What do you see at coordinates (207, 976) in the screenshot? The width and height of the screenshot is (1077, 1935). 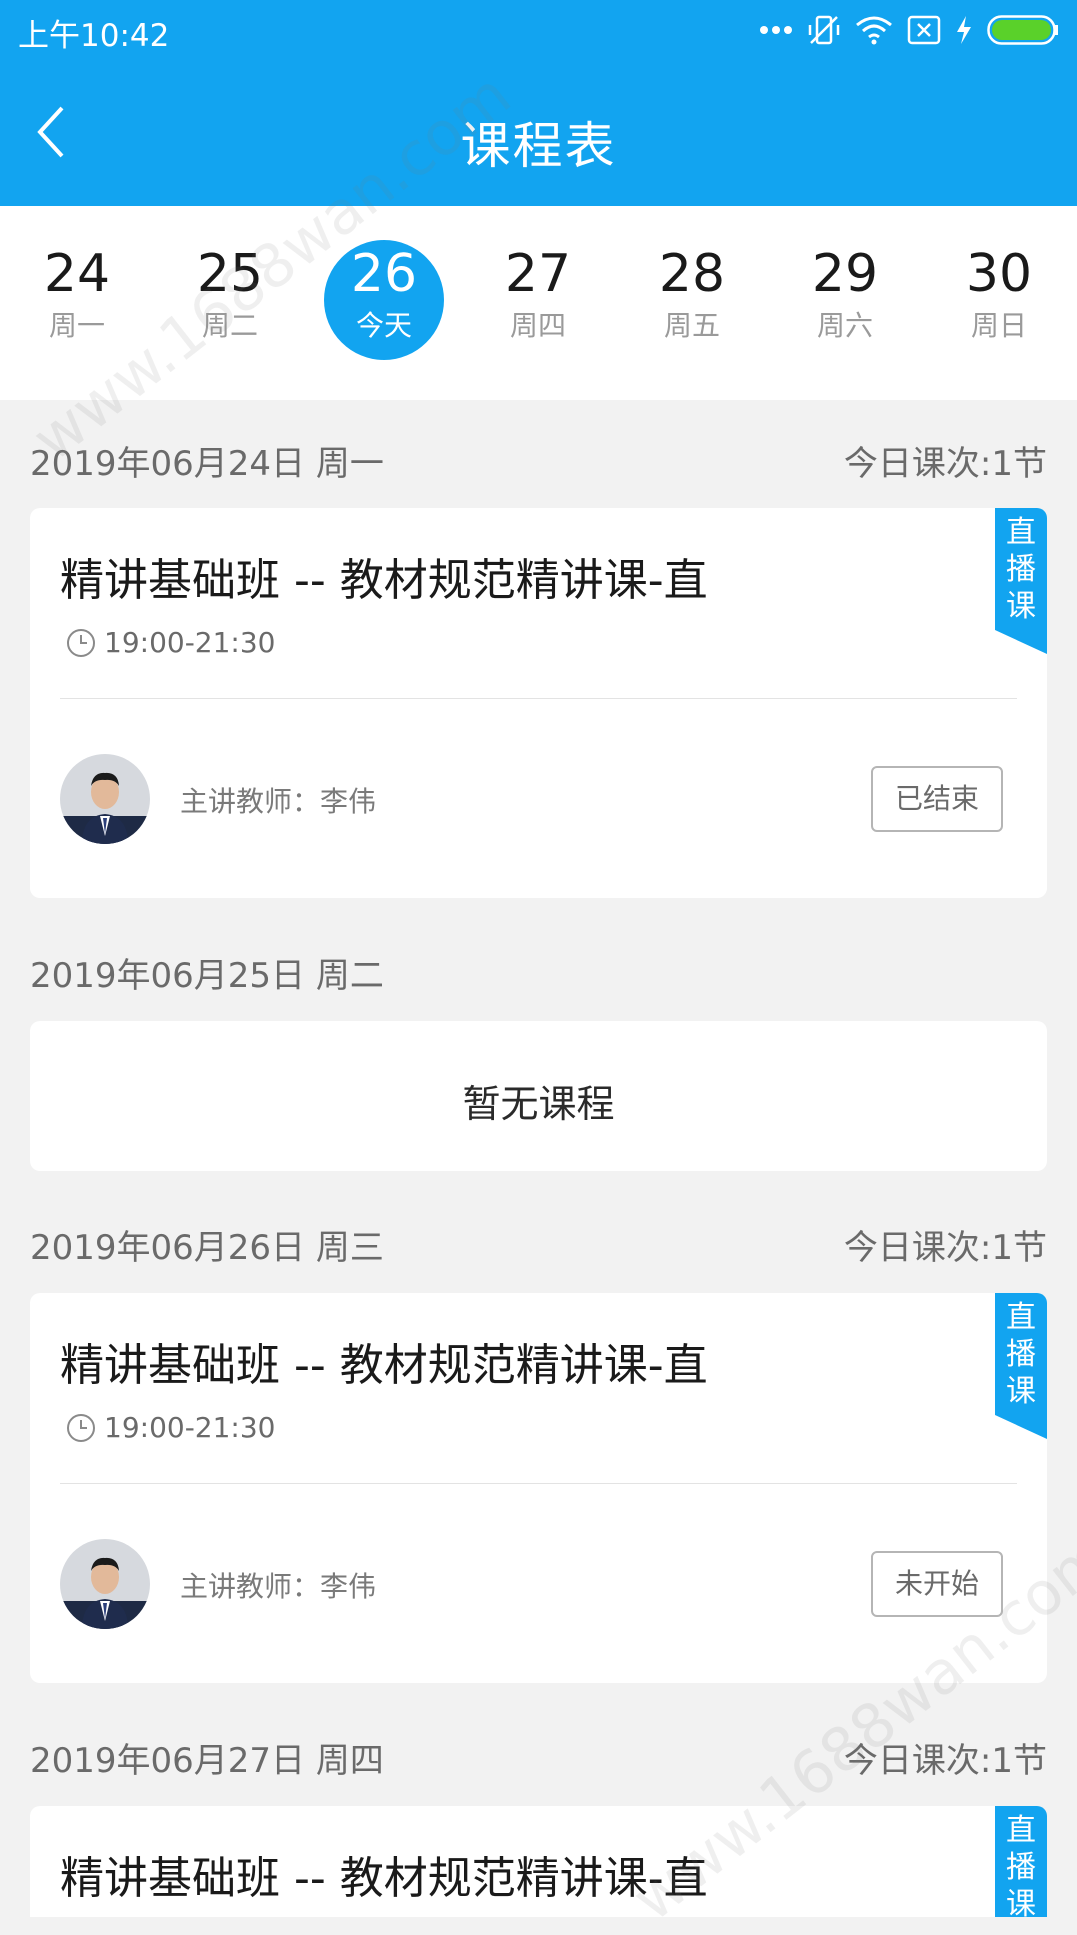 I see `day-date: 2019年06月25日 周二` at bounding box center [207, 976].